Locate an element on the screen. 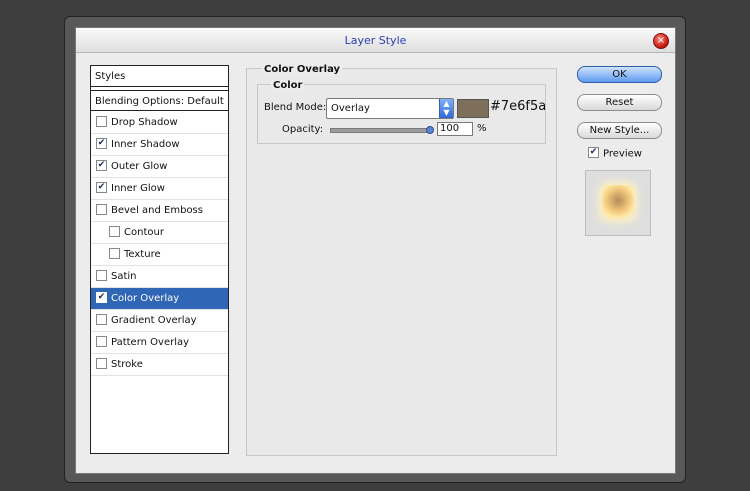 The width and height of the screenshot is (750, 491). style-item-inner-glow: ✔ Inner Glow is located at coordinates (159, 189).